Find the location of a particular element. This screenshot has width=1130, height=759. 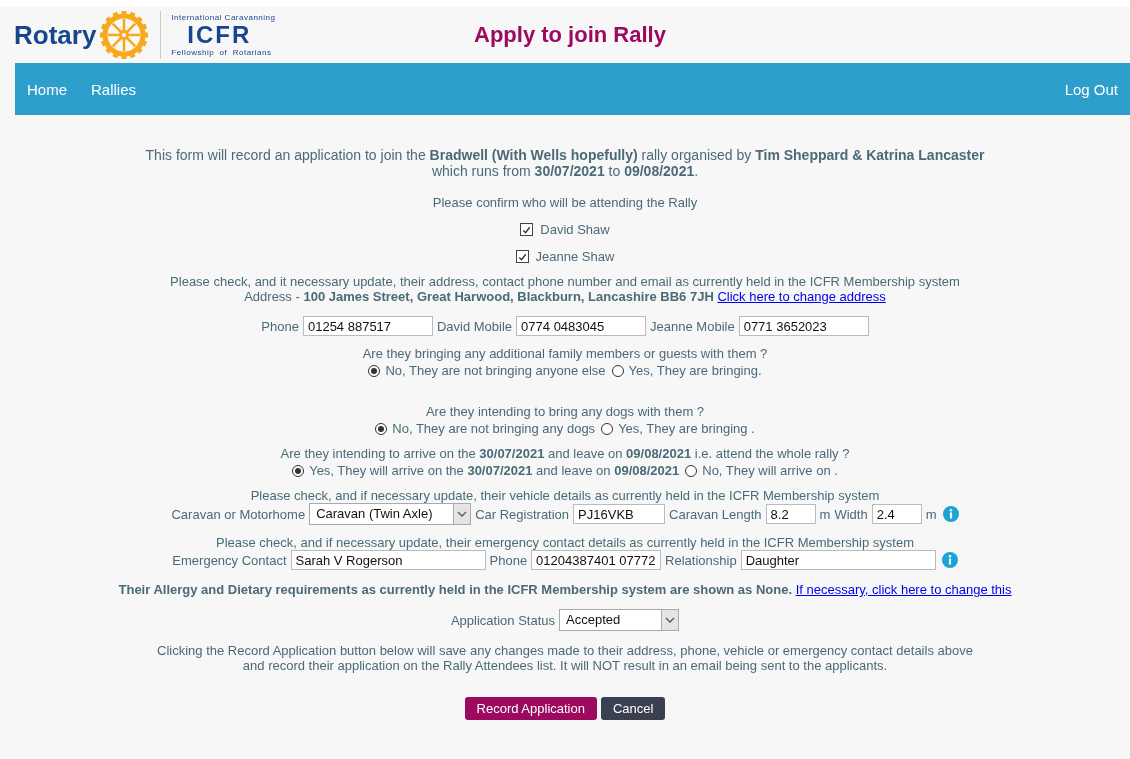

input-field: Sarah V Rogerson is located at coordinates (388, 560).